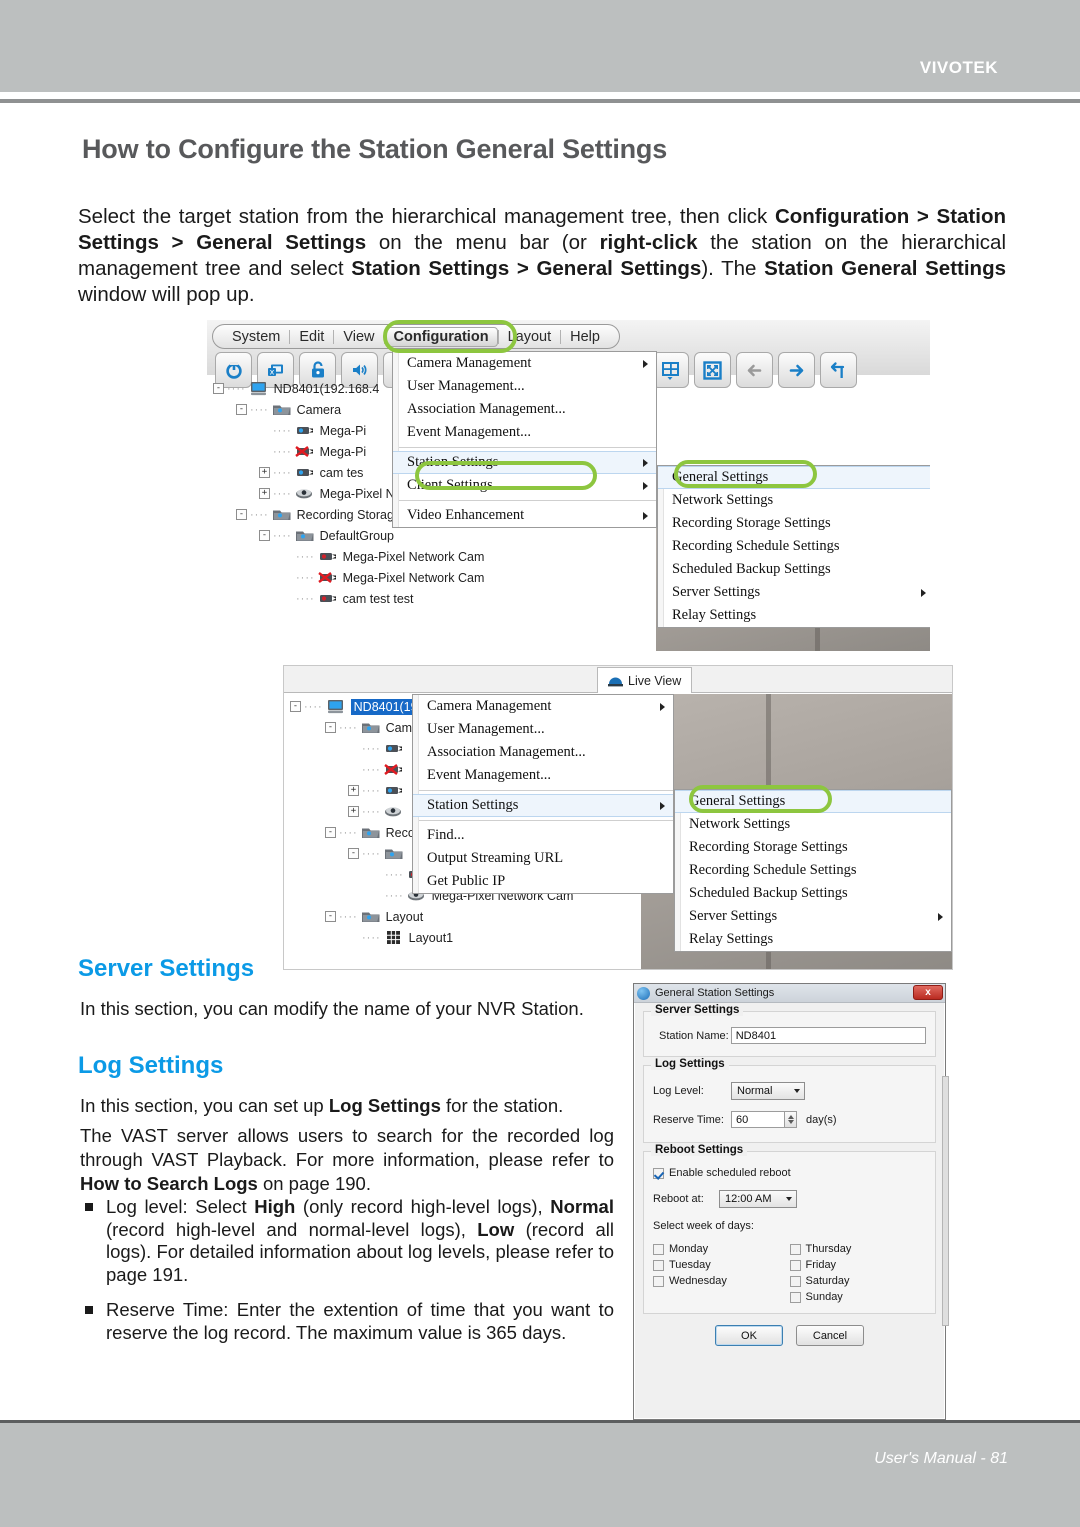 The image size is (1080, 1527). Describe the element at coordinates (524, 485) in the screenshot. I see `menu-item: Client Settings` at that location.